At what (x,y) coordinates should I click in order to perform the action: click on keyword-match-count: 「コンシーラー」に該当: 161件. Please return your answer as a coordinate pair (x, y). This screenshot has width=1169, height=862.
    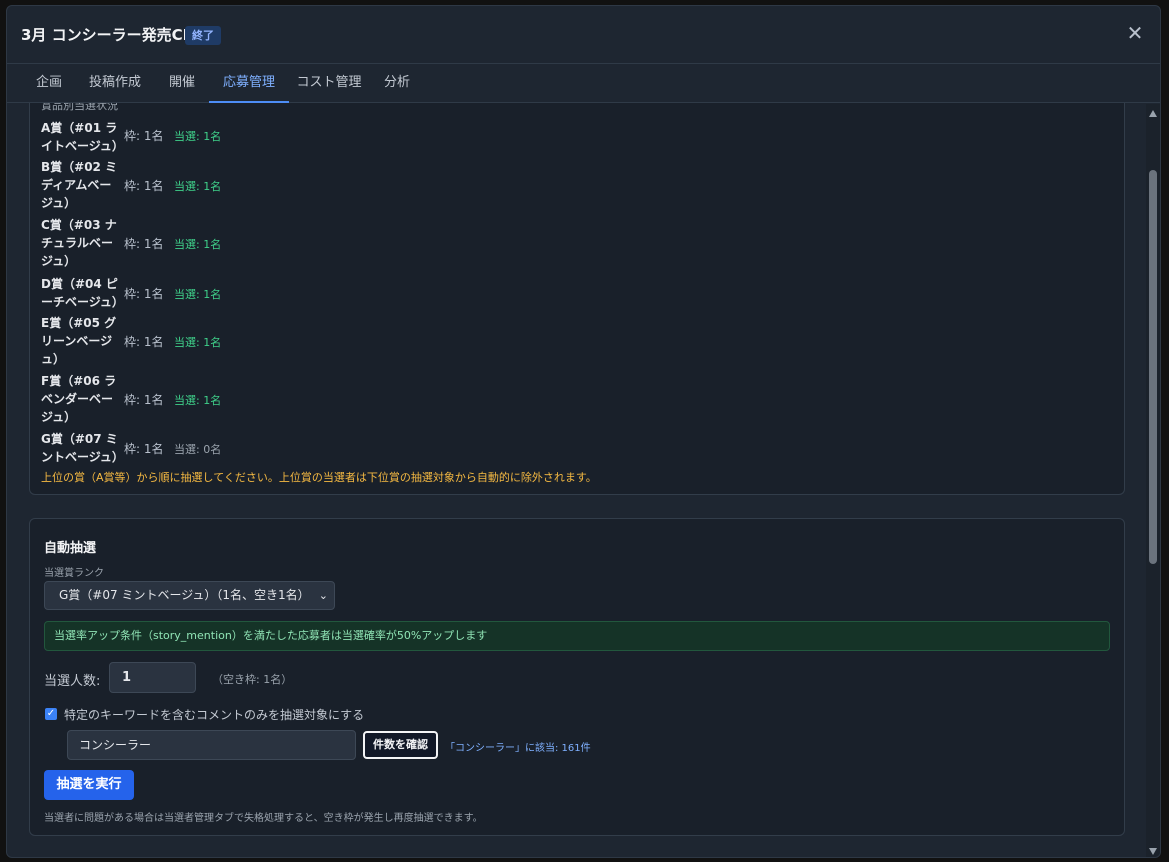
    Looking at the image, I should click on (518, 748).